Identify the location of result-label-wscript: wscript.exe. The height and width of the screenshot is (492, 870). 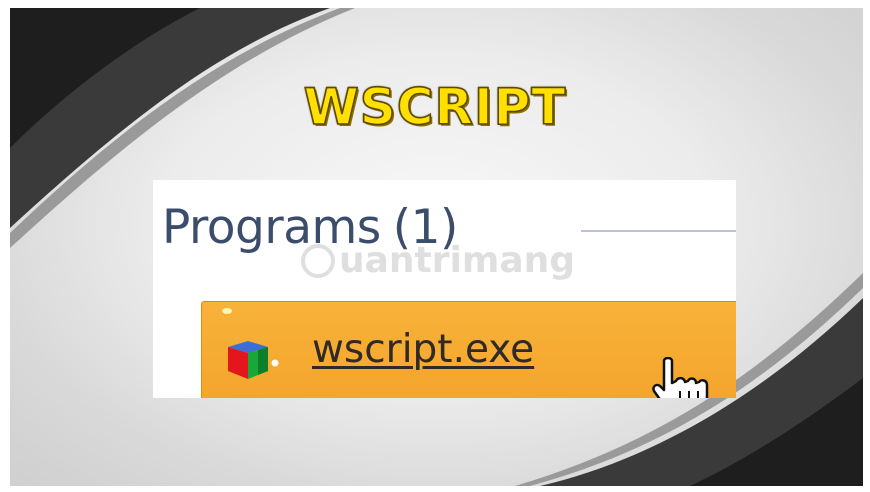
(423, 349).